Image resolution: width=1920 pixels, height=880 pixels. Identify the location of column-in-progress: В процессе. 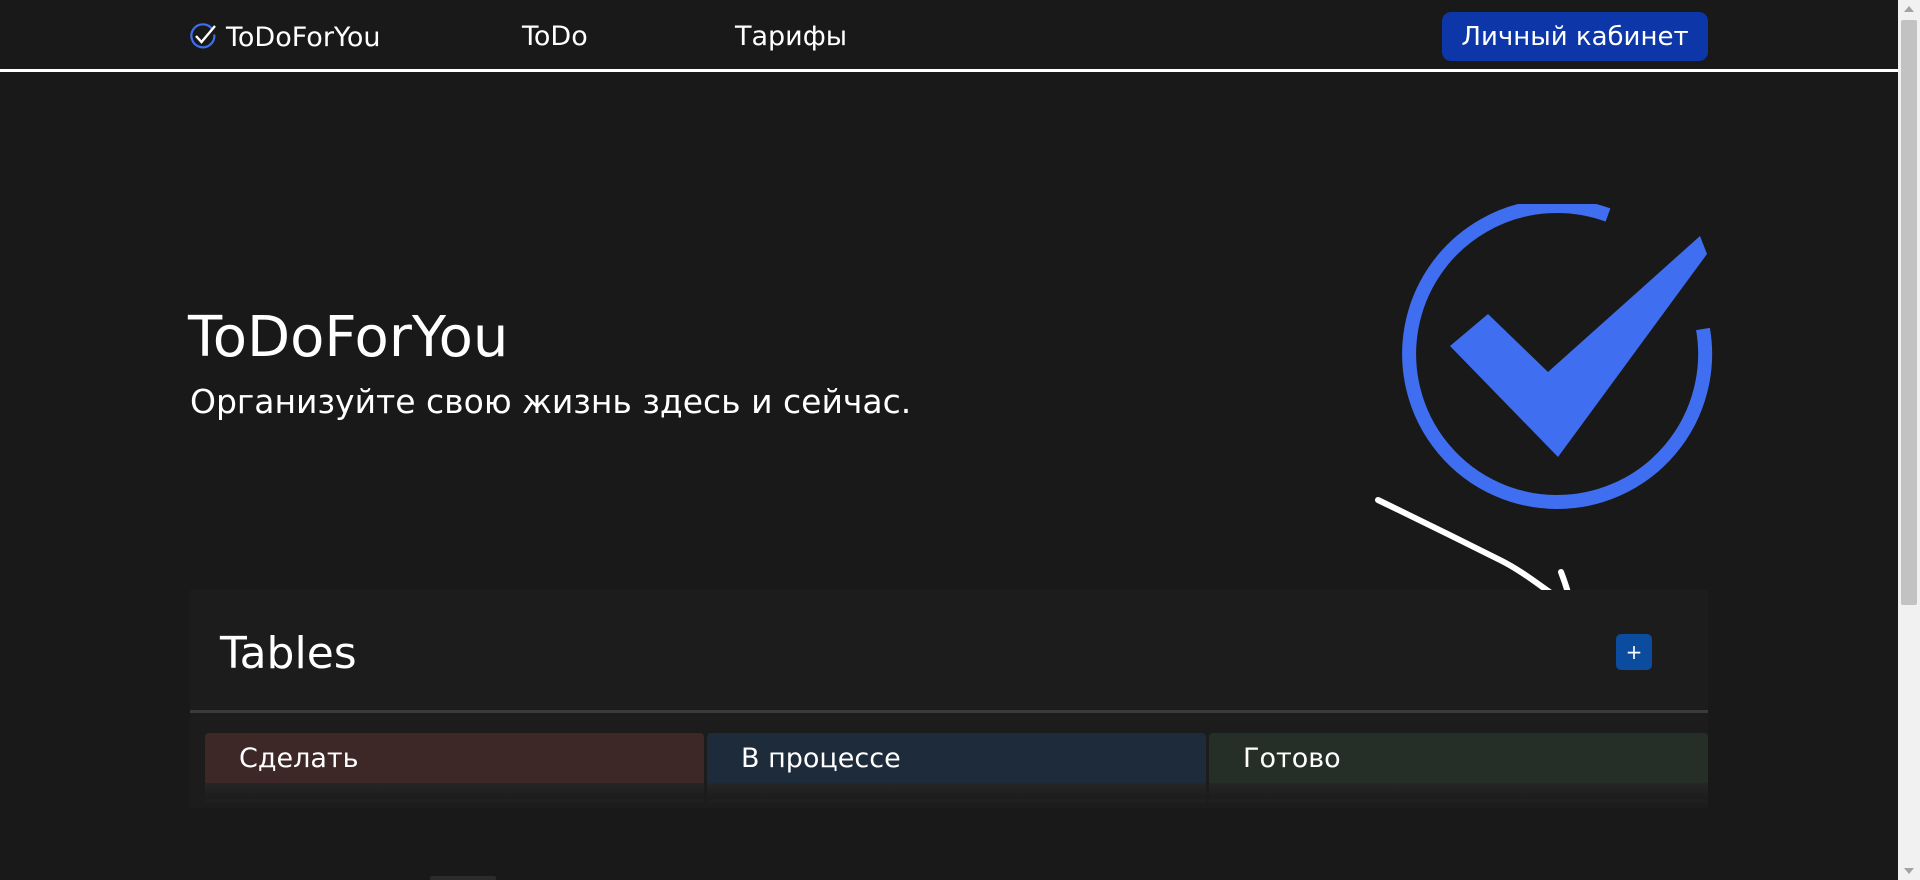
(956, 768).